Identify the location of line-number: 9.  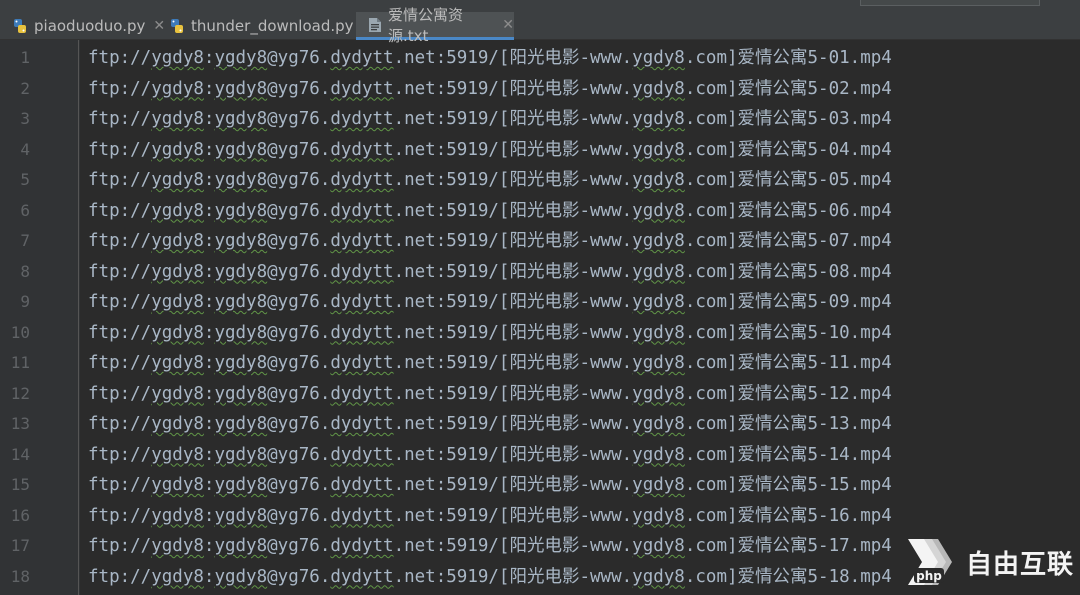
(25, 301).